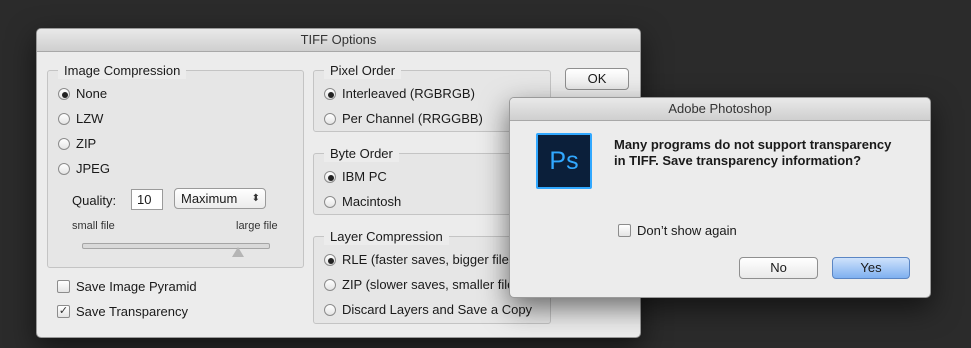  Describe the element at coordinates (330, 118) in the screenshot. I see `pixel-order-per-channel-radio` at that location.